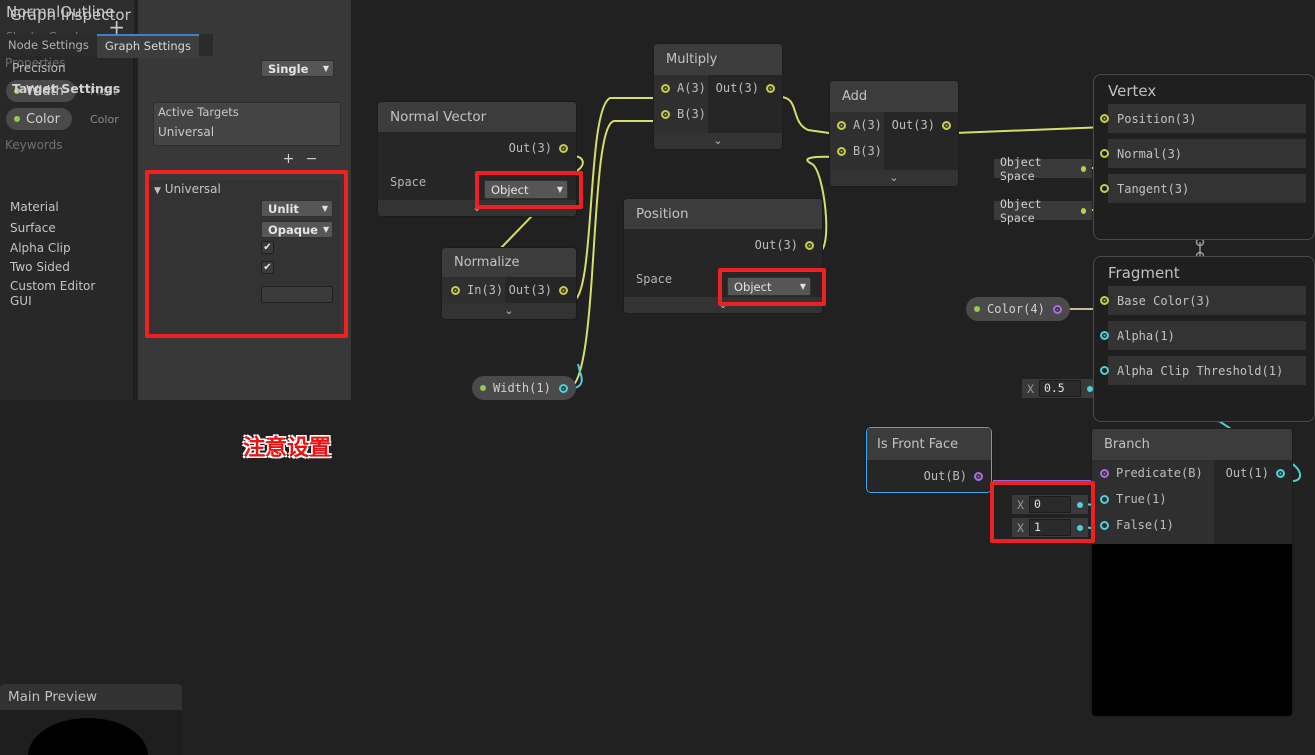 The width and height of the screenshot is (1315, 755). Describe the element at coordinates (283, 208) in the screenshot. I see `material-value: Unlit` at that location.